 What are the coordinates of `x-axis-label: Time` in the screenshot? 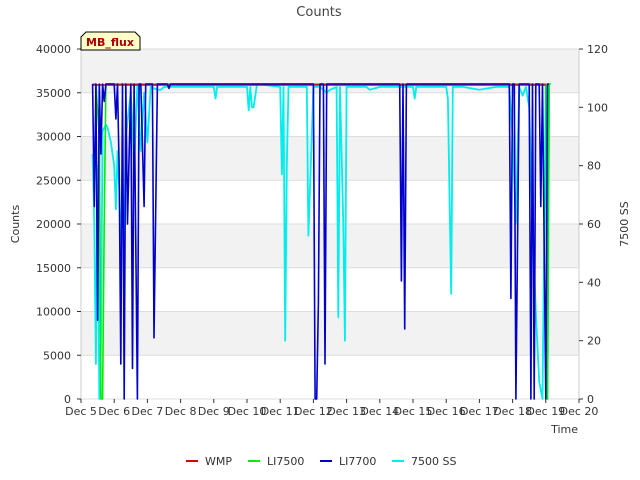 It's located at (564, 429).